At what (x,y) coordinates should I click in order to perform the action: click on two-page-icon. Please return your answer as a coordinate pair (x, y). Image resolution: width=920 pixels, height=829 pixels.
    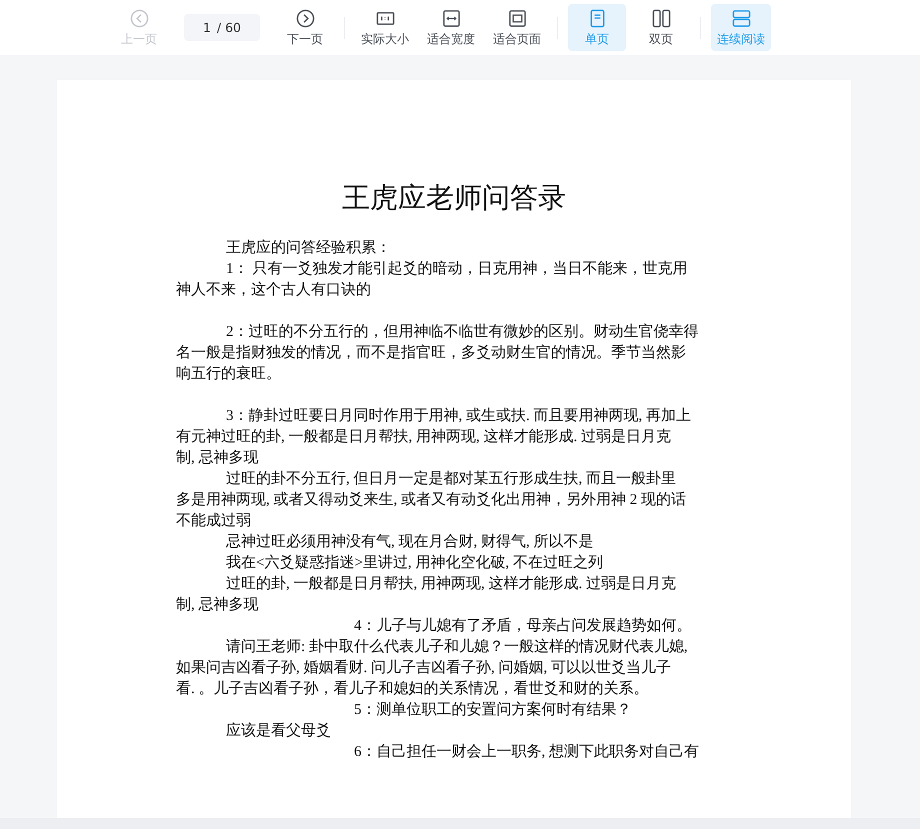
    Looking at the image, I should click on (661, 18).